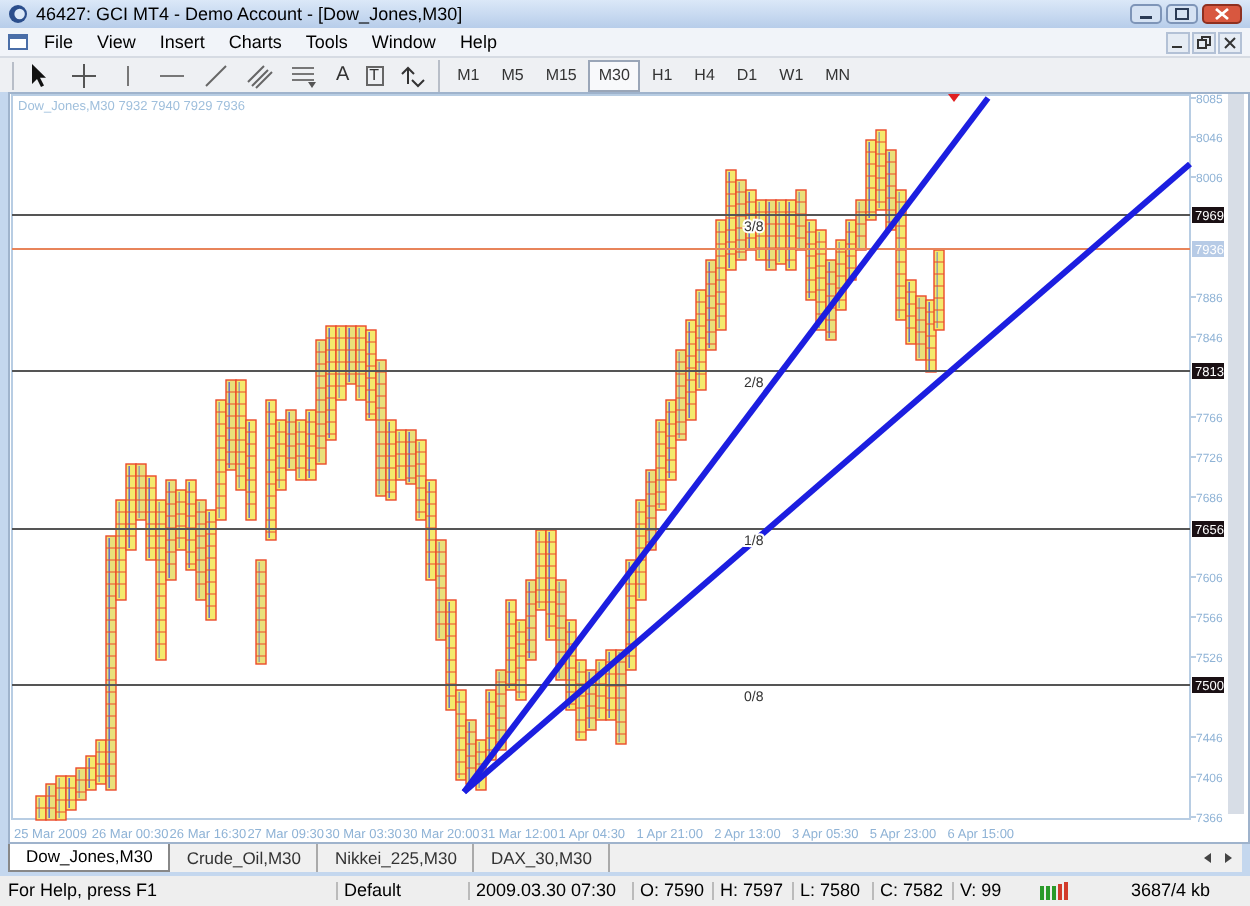 The image size is (1250, 906). What do you see at coordinates (561, 75) in the screenshot?
I see `timeframe-button: M15` at bounding box center [561, 75].